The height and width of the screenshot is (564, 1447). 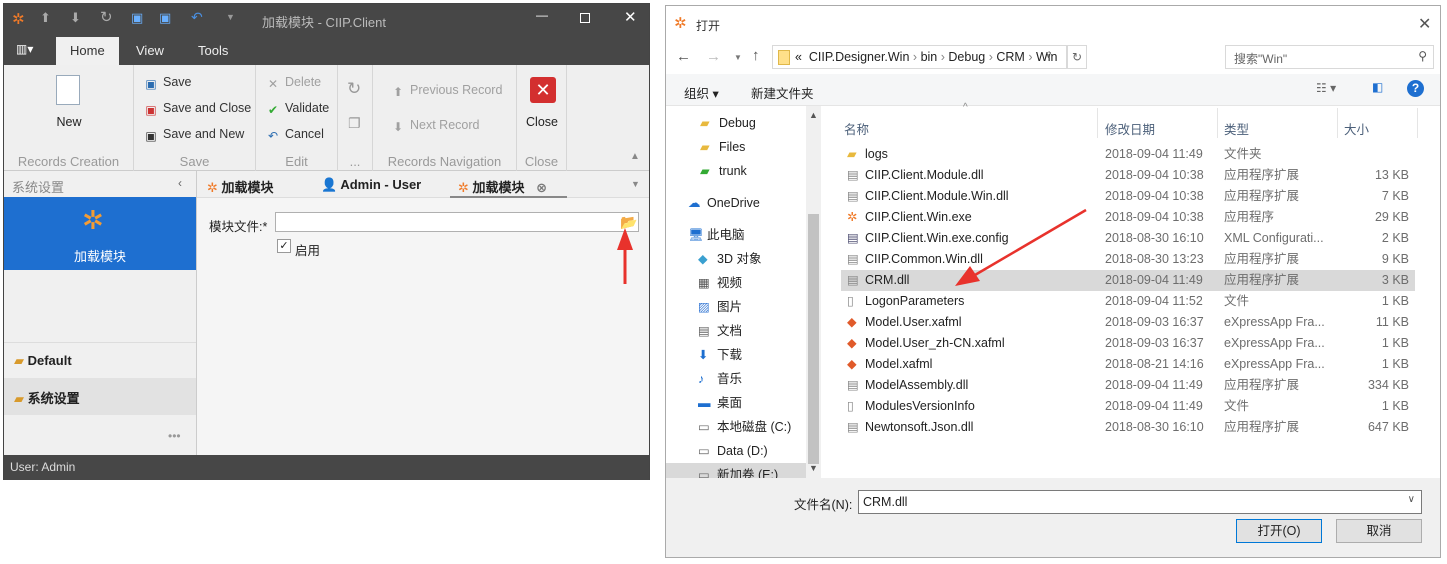 I want to click on red-arrow-diagonal, so click(x=1021, y=247).